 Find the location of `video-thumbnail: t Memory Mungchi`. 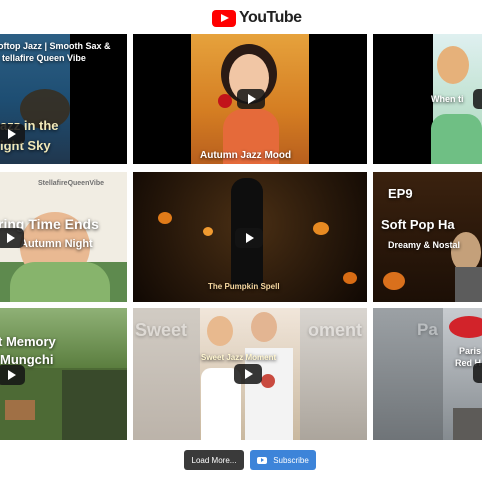

video-thumbnail: t Memory Mungchi is located at coordinates (63, 374).